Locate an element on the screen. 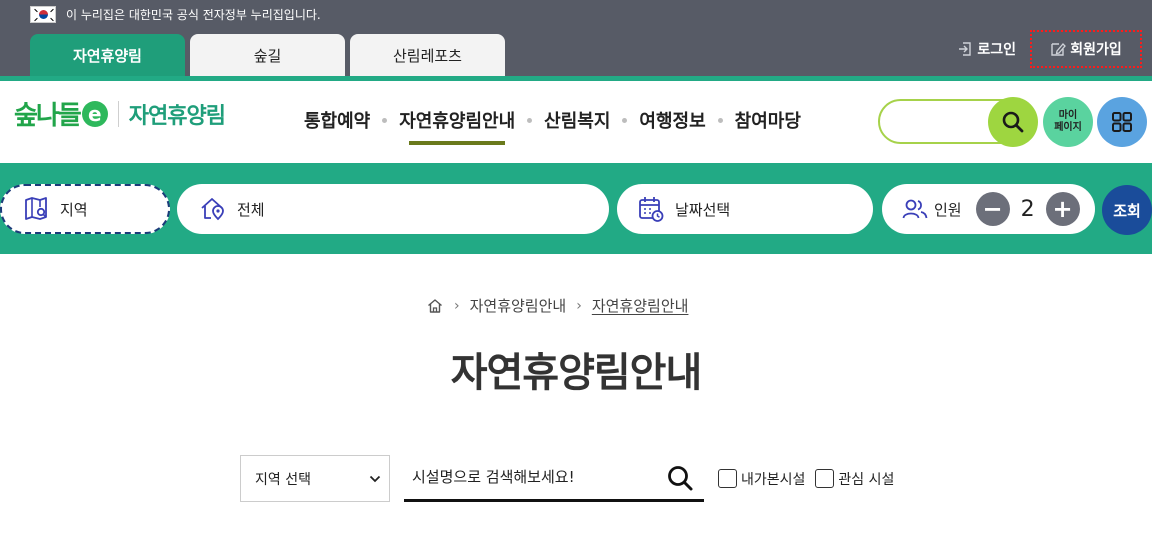 The image size is (1152, 542). mypage-label: 마이 페이지 is located at coordinates (1068, 121).